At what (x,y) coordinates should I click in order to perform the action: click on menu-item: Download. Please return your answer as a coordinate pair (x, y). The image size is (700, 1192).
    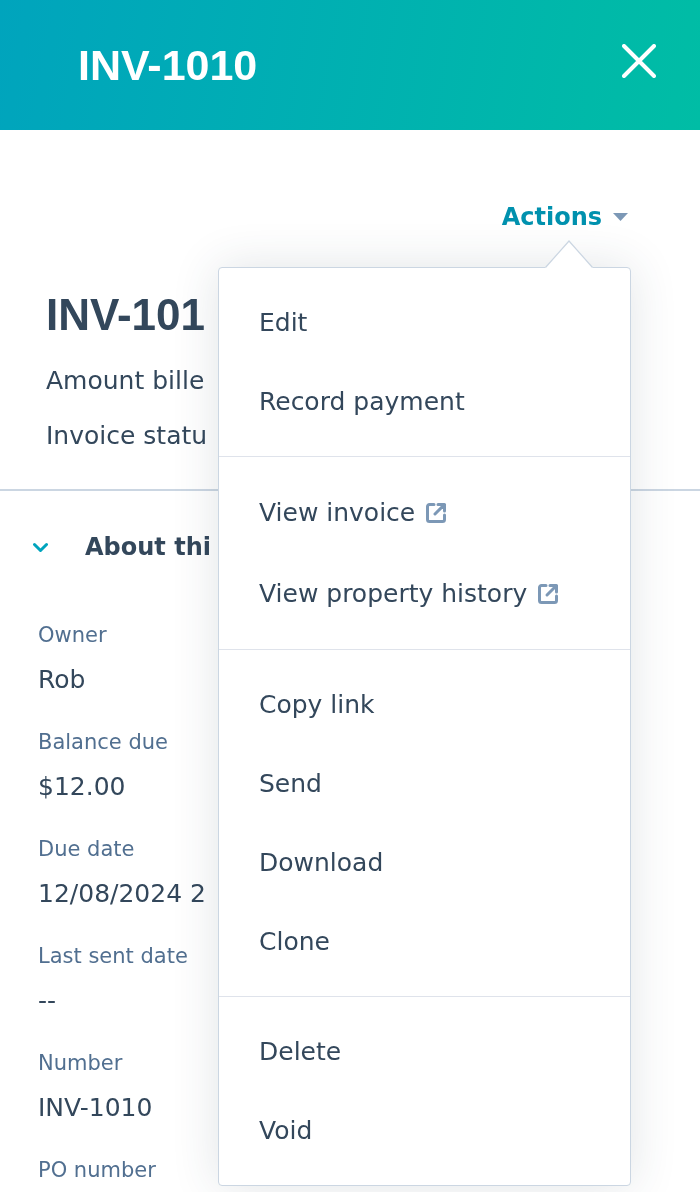
    Looking at the image, I should click on (424, 862).